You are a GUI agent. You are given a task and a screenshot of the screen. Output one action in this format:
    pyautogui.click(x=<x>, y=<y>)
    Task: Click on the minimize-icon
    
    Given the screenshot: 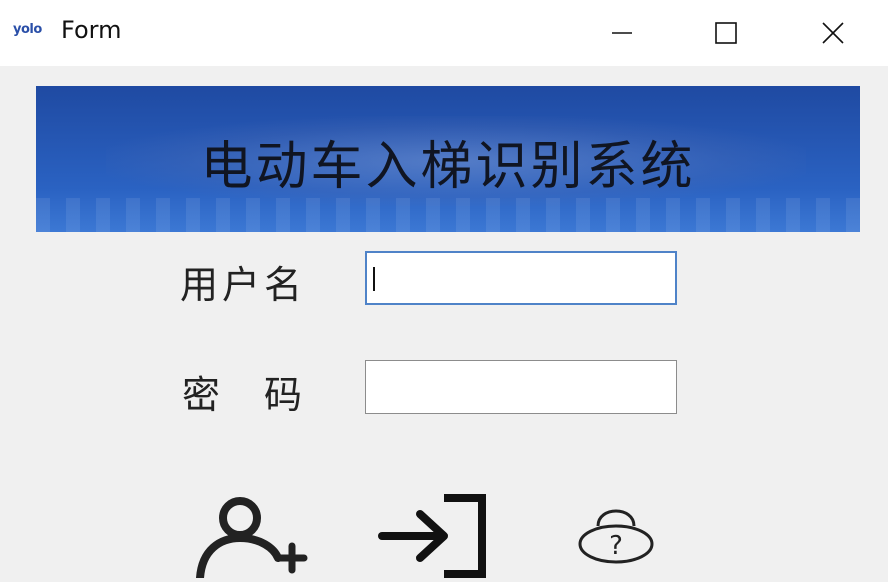 What is the action you would take?
    pyautogui.click(x=622, y=33)
    